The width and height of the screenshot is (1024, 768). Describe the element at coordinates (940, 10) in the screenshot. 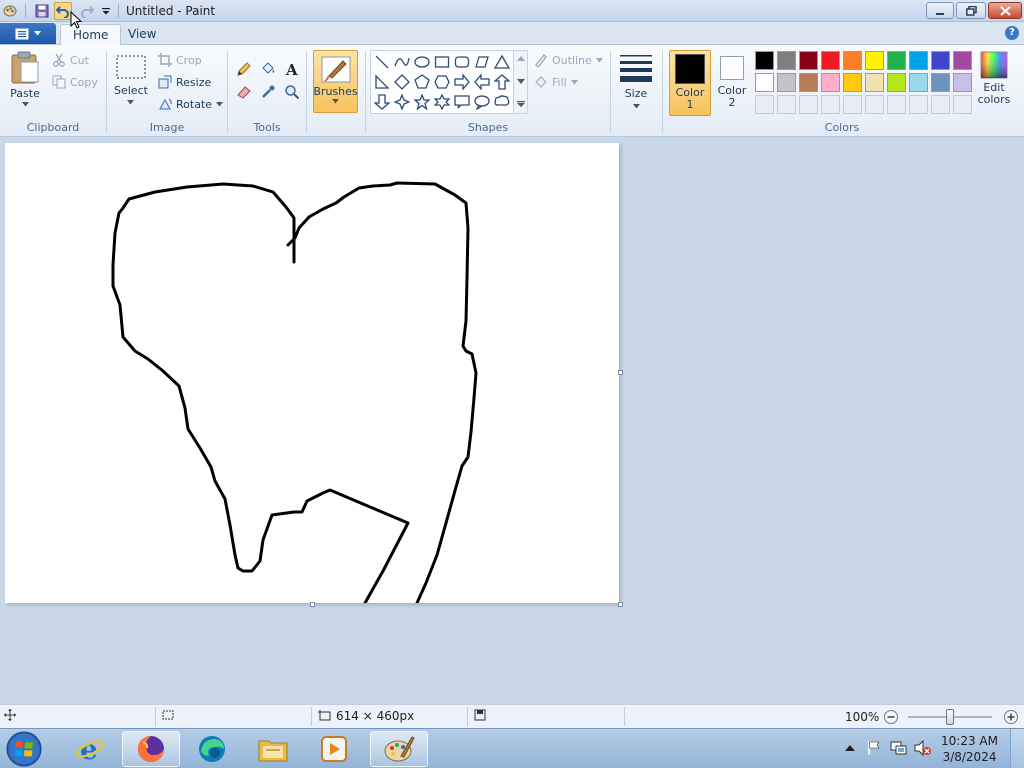

I see `minimize-button` at that location.